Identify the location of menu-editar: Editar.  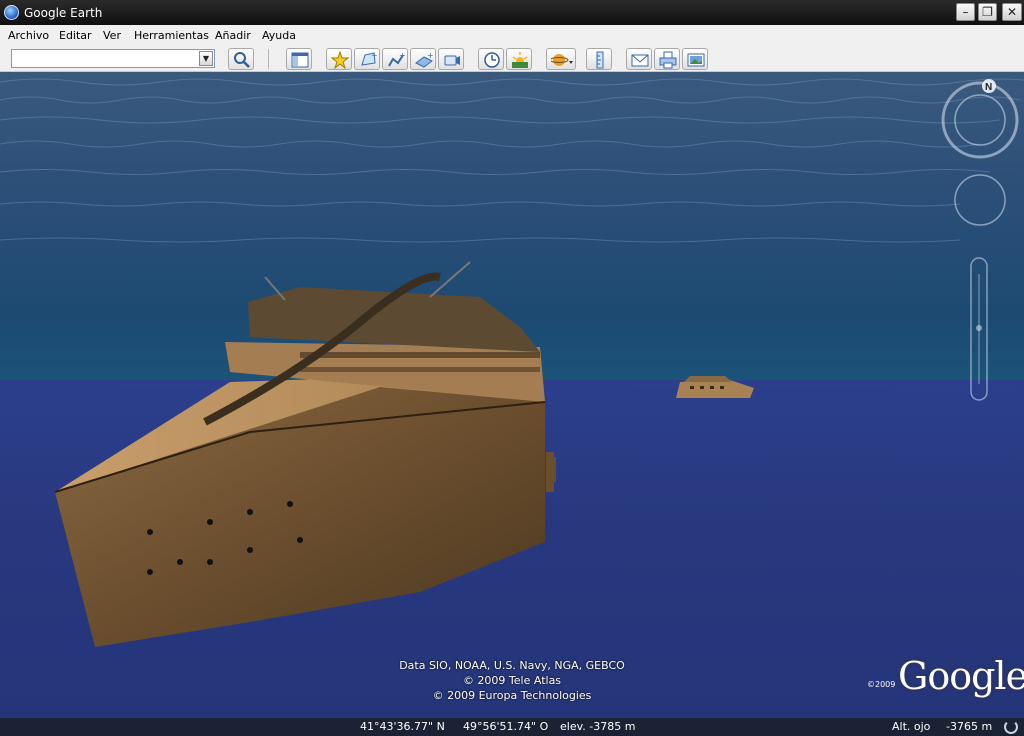
(75, 35).